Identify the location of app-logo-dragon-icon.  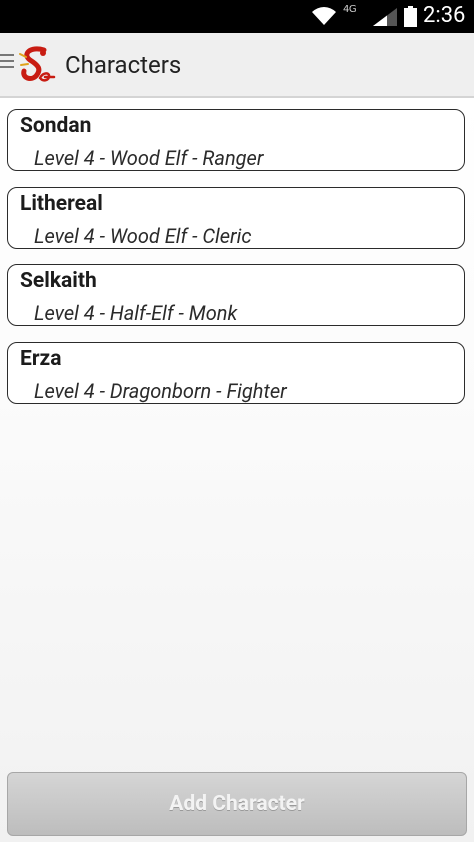
(36, 64).